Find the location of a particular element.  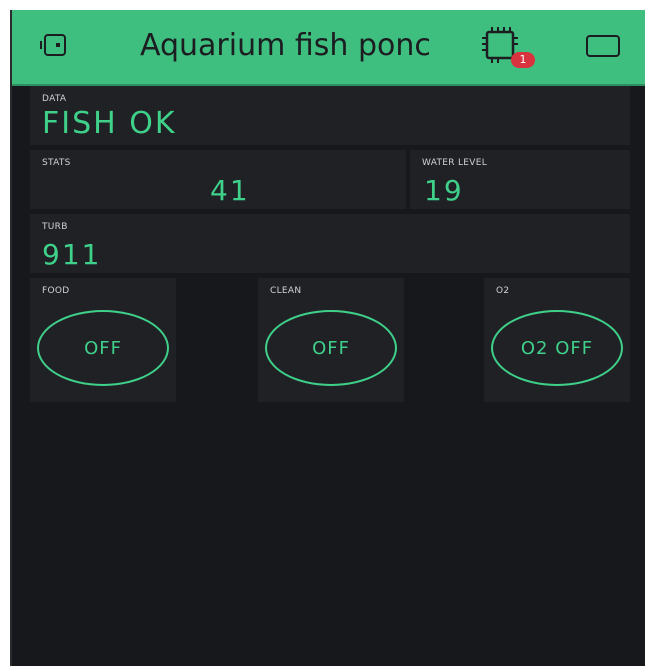

food-toggle-button: OFF is located at coordinates (103, 348).